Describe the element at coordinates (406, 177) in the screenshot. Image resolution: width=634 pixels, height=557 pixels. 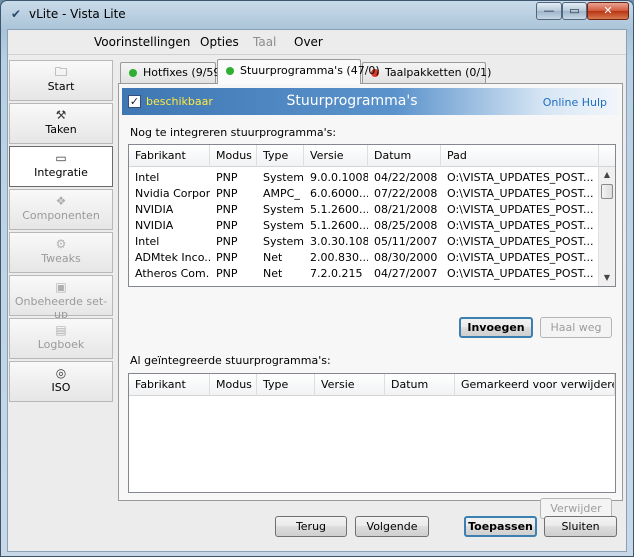
I see `cell-datum: 04/22/2008` at that location.